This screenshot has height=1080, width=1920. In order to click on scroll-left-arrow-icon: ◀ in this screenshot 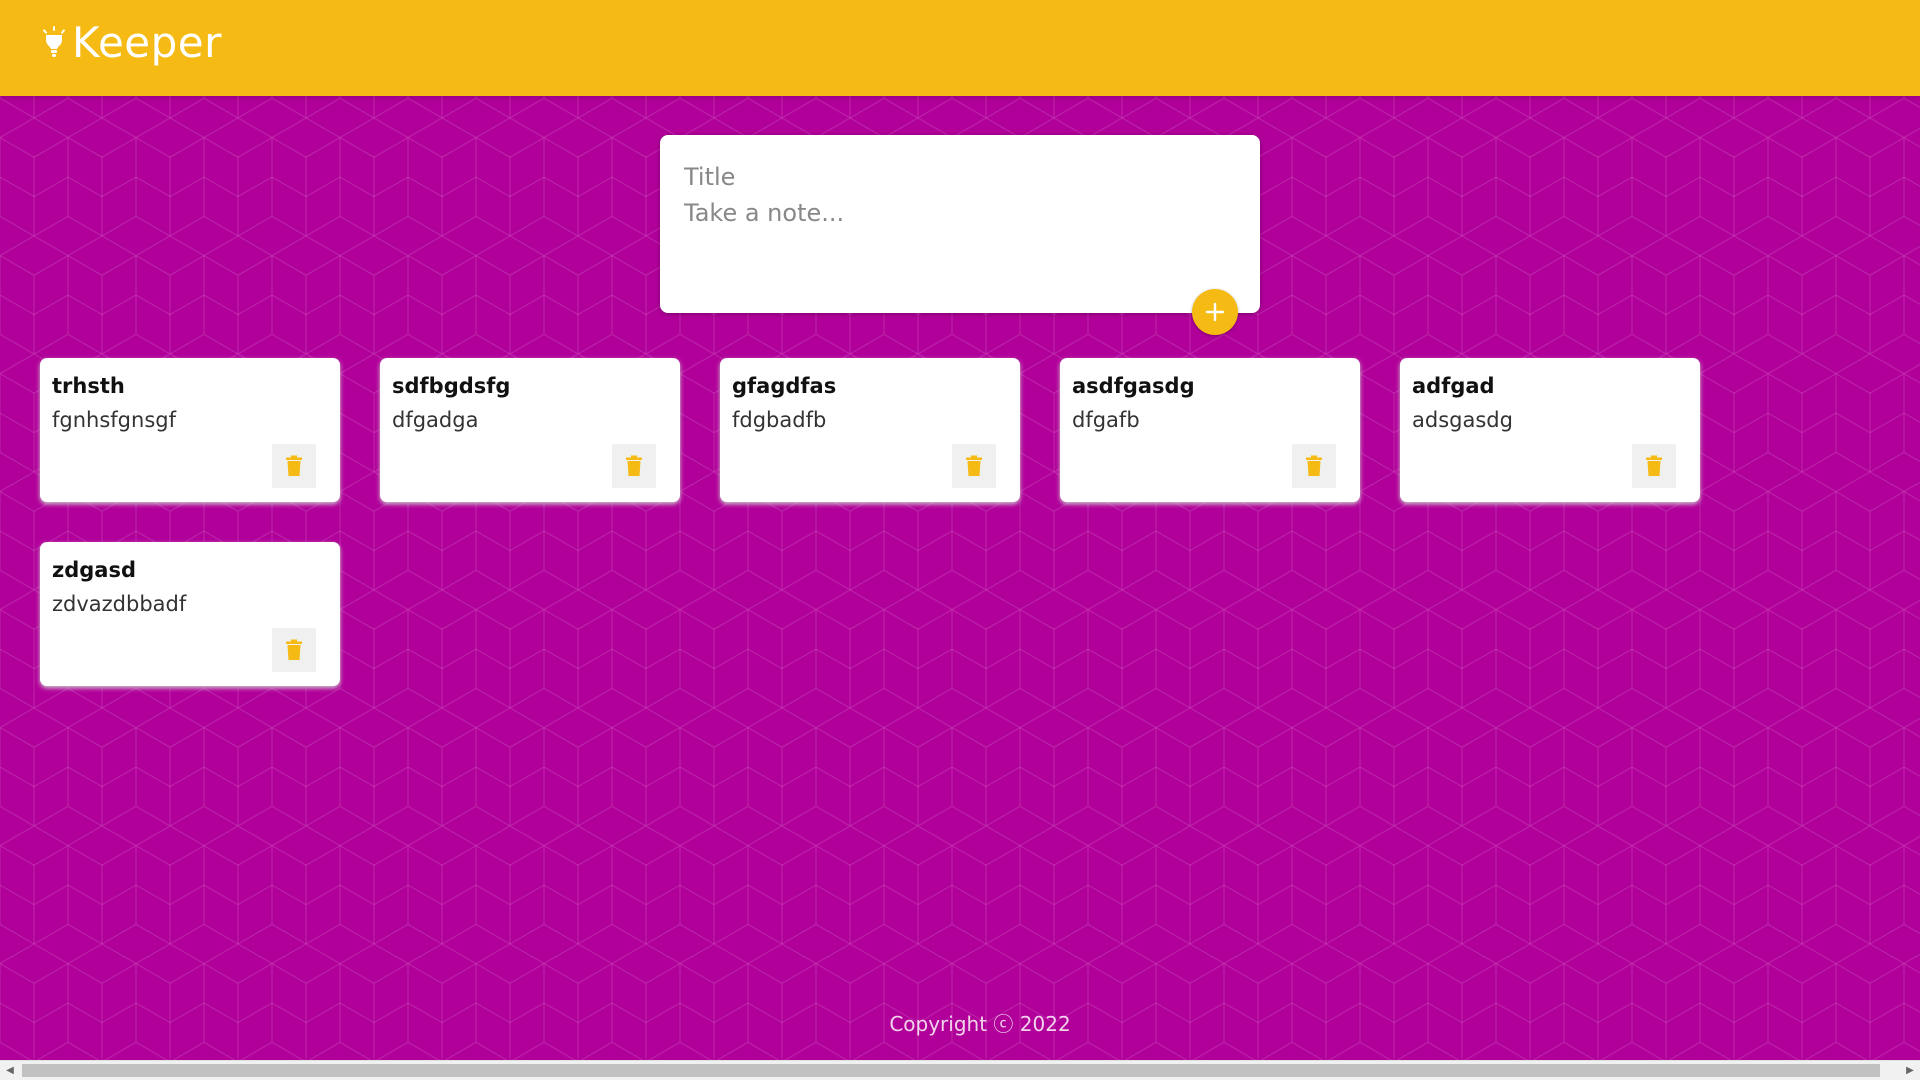, I will do `click(10, 1070)`.